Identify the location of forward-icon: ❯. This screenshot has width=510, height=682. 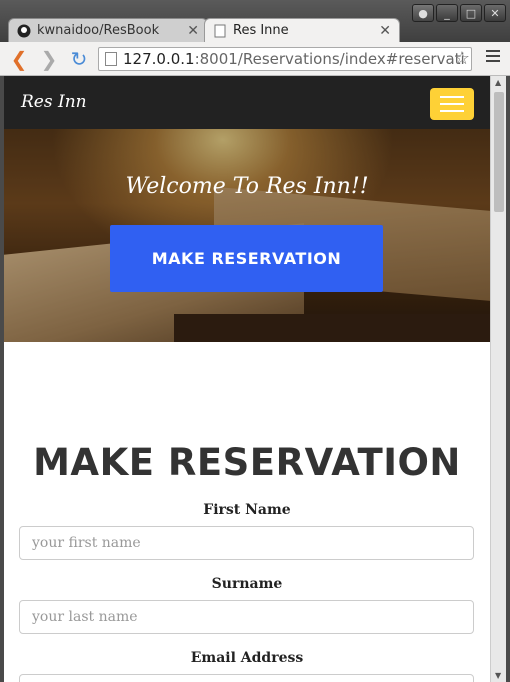
(49, 59).